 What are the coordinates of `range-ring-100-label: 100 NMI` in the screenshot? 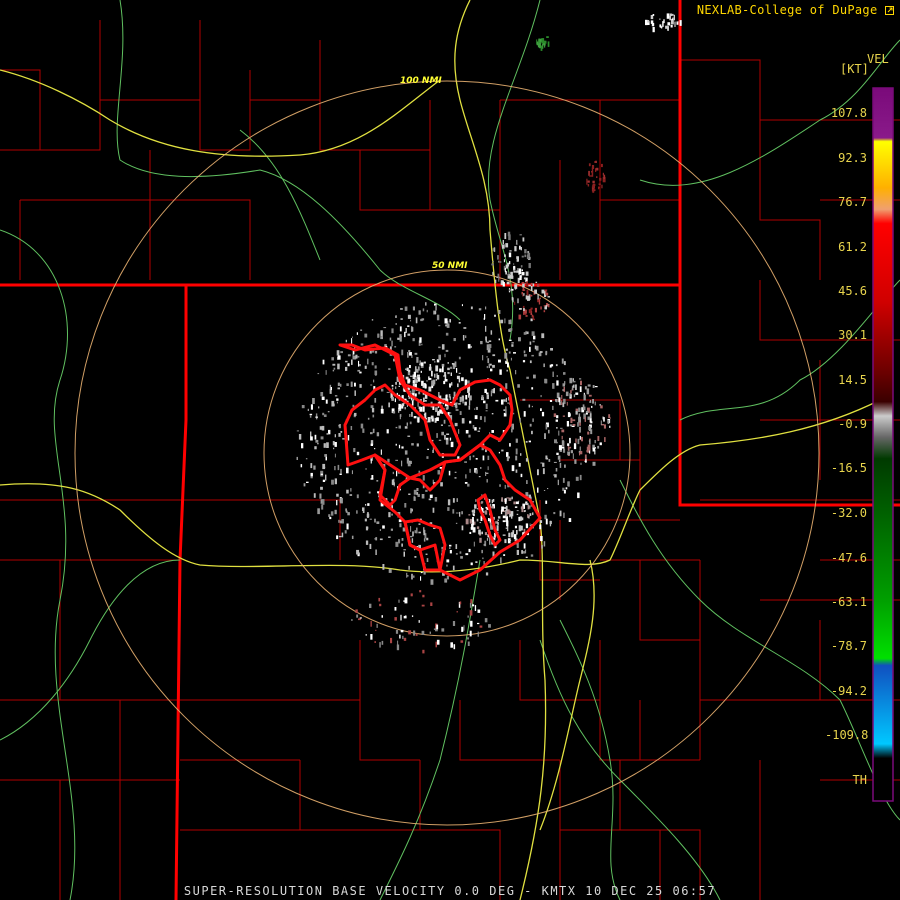 It's located at (421, 81).